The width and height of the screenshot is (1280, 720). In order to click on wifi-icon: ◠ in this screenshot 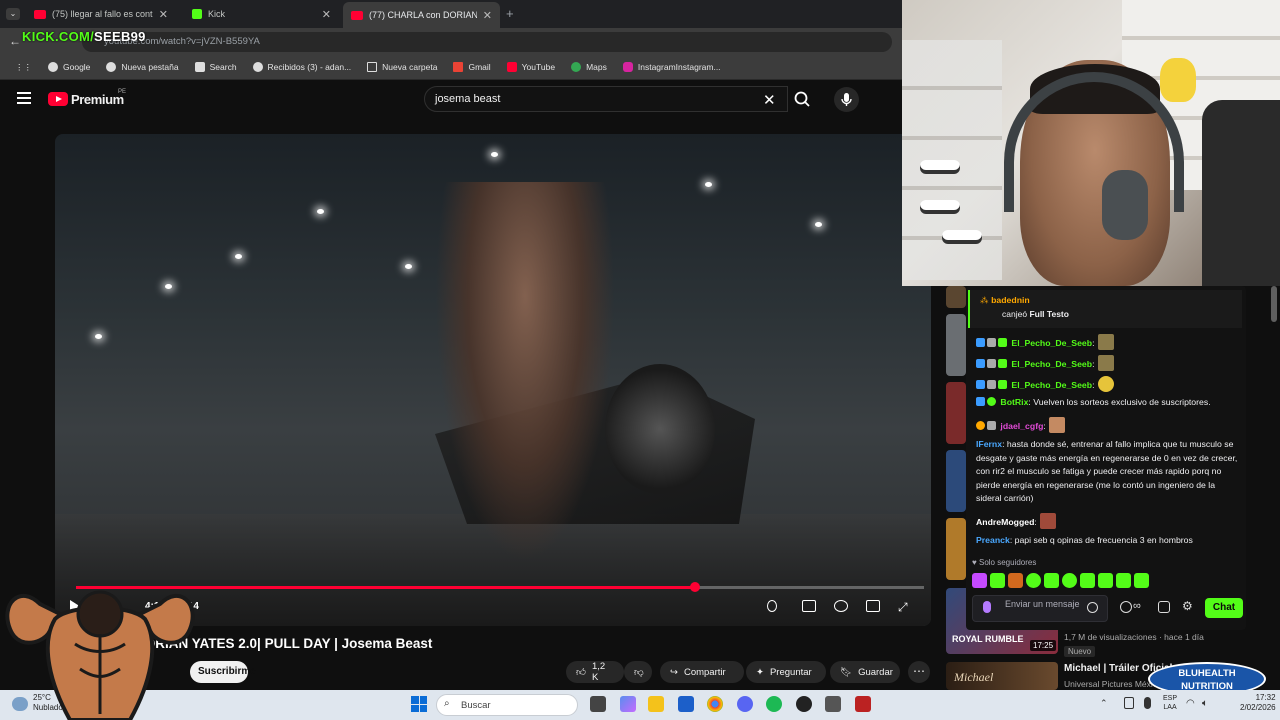, I will do `click(1190, 703)`.